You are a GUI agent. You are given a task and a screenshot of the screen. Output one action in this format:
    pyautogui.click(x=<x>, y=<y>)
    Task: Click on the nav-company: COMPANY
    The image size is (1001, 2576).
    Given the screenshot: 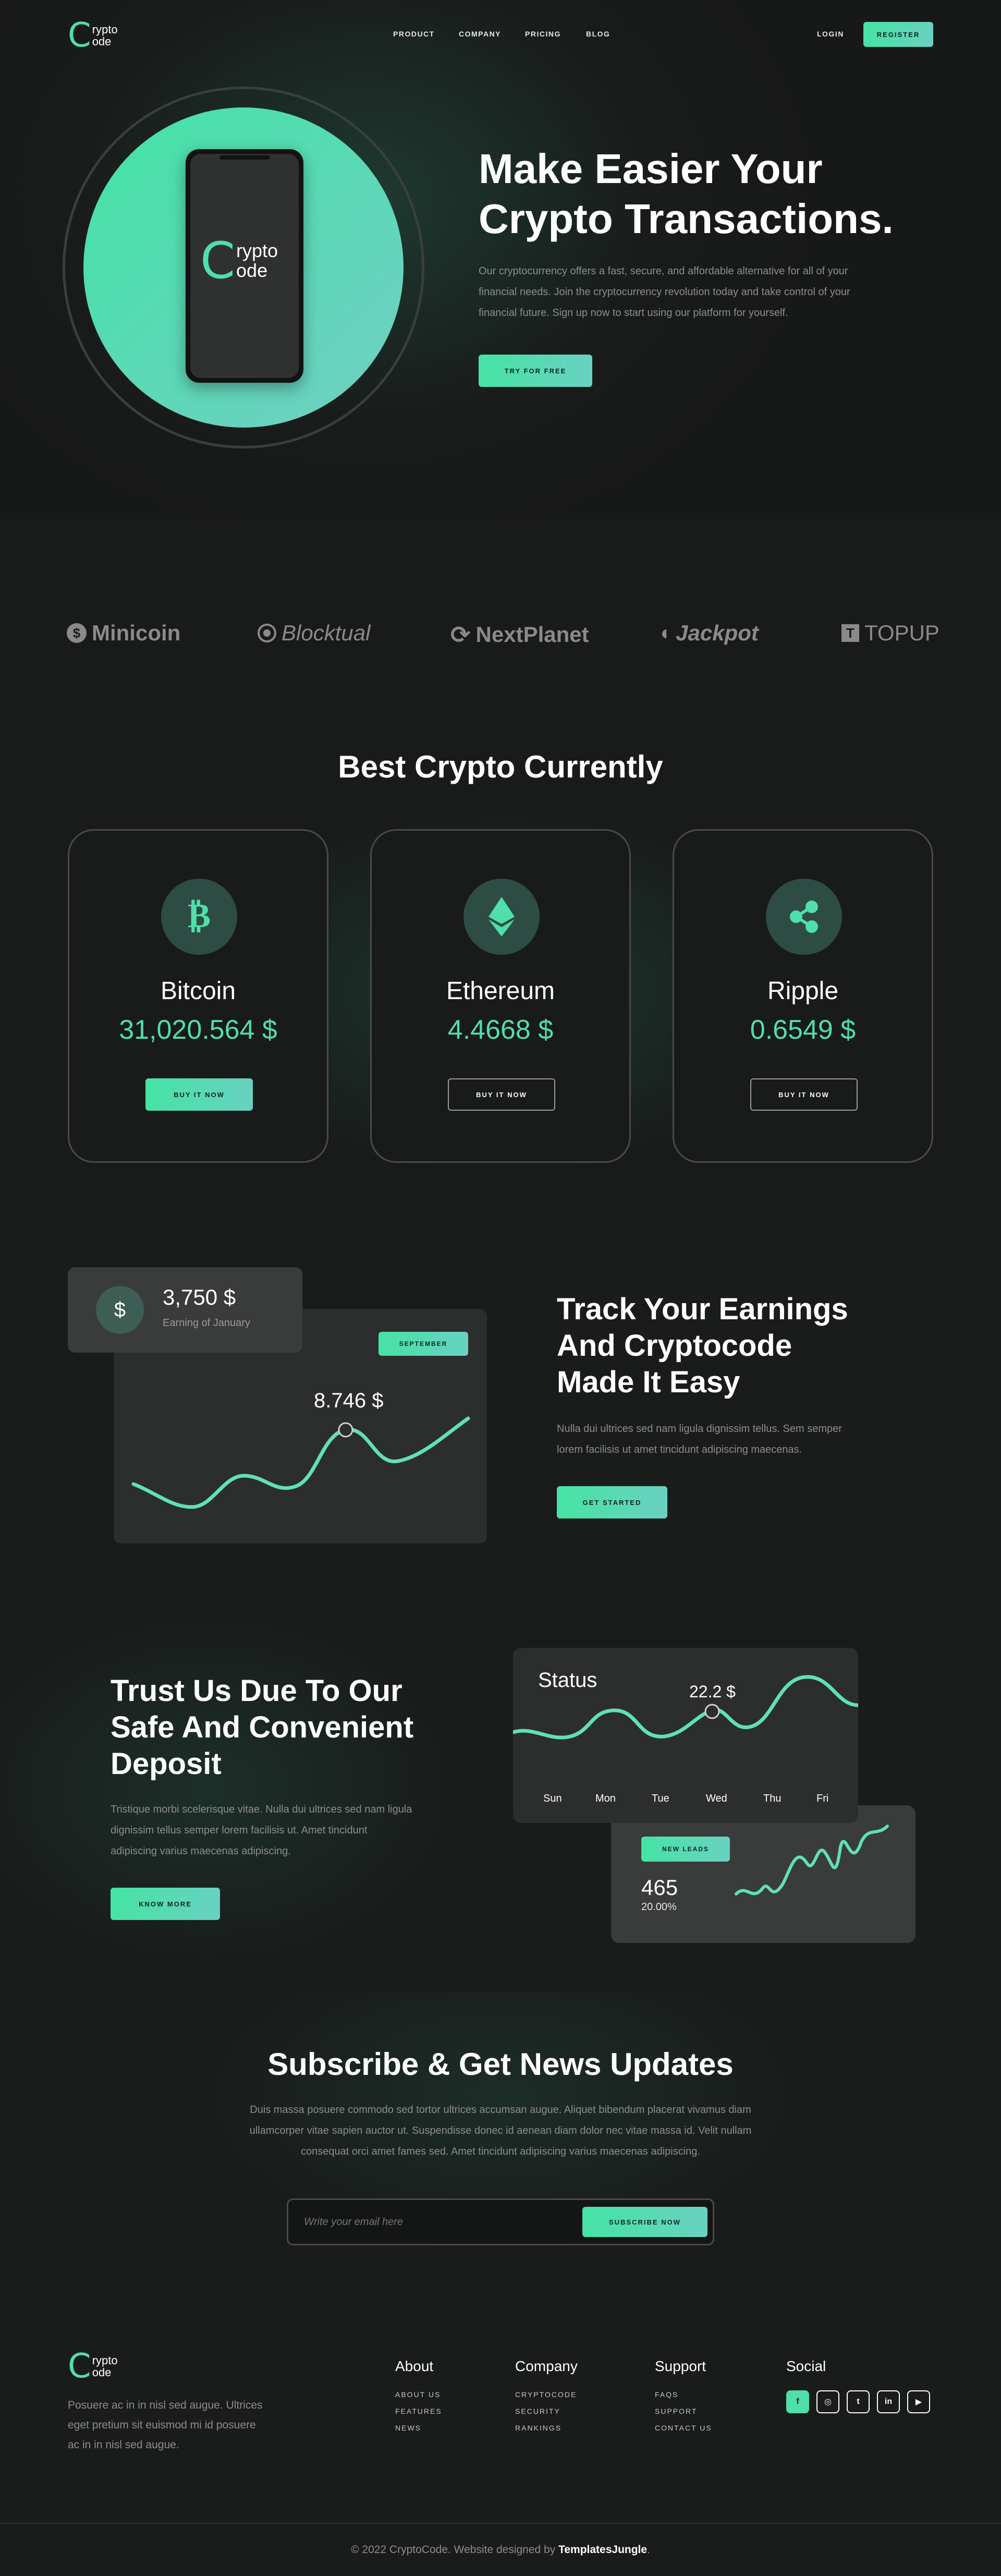 What is the action you would take?
    pyautogui.click(x=480, y=34)
    